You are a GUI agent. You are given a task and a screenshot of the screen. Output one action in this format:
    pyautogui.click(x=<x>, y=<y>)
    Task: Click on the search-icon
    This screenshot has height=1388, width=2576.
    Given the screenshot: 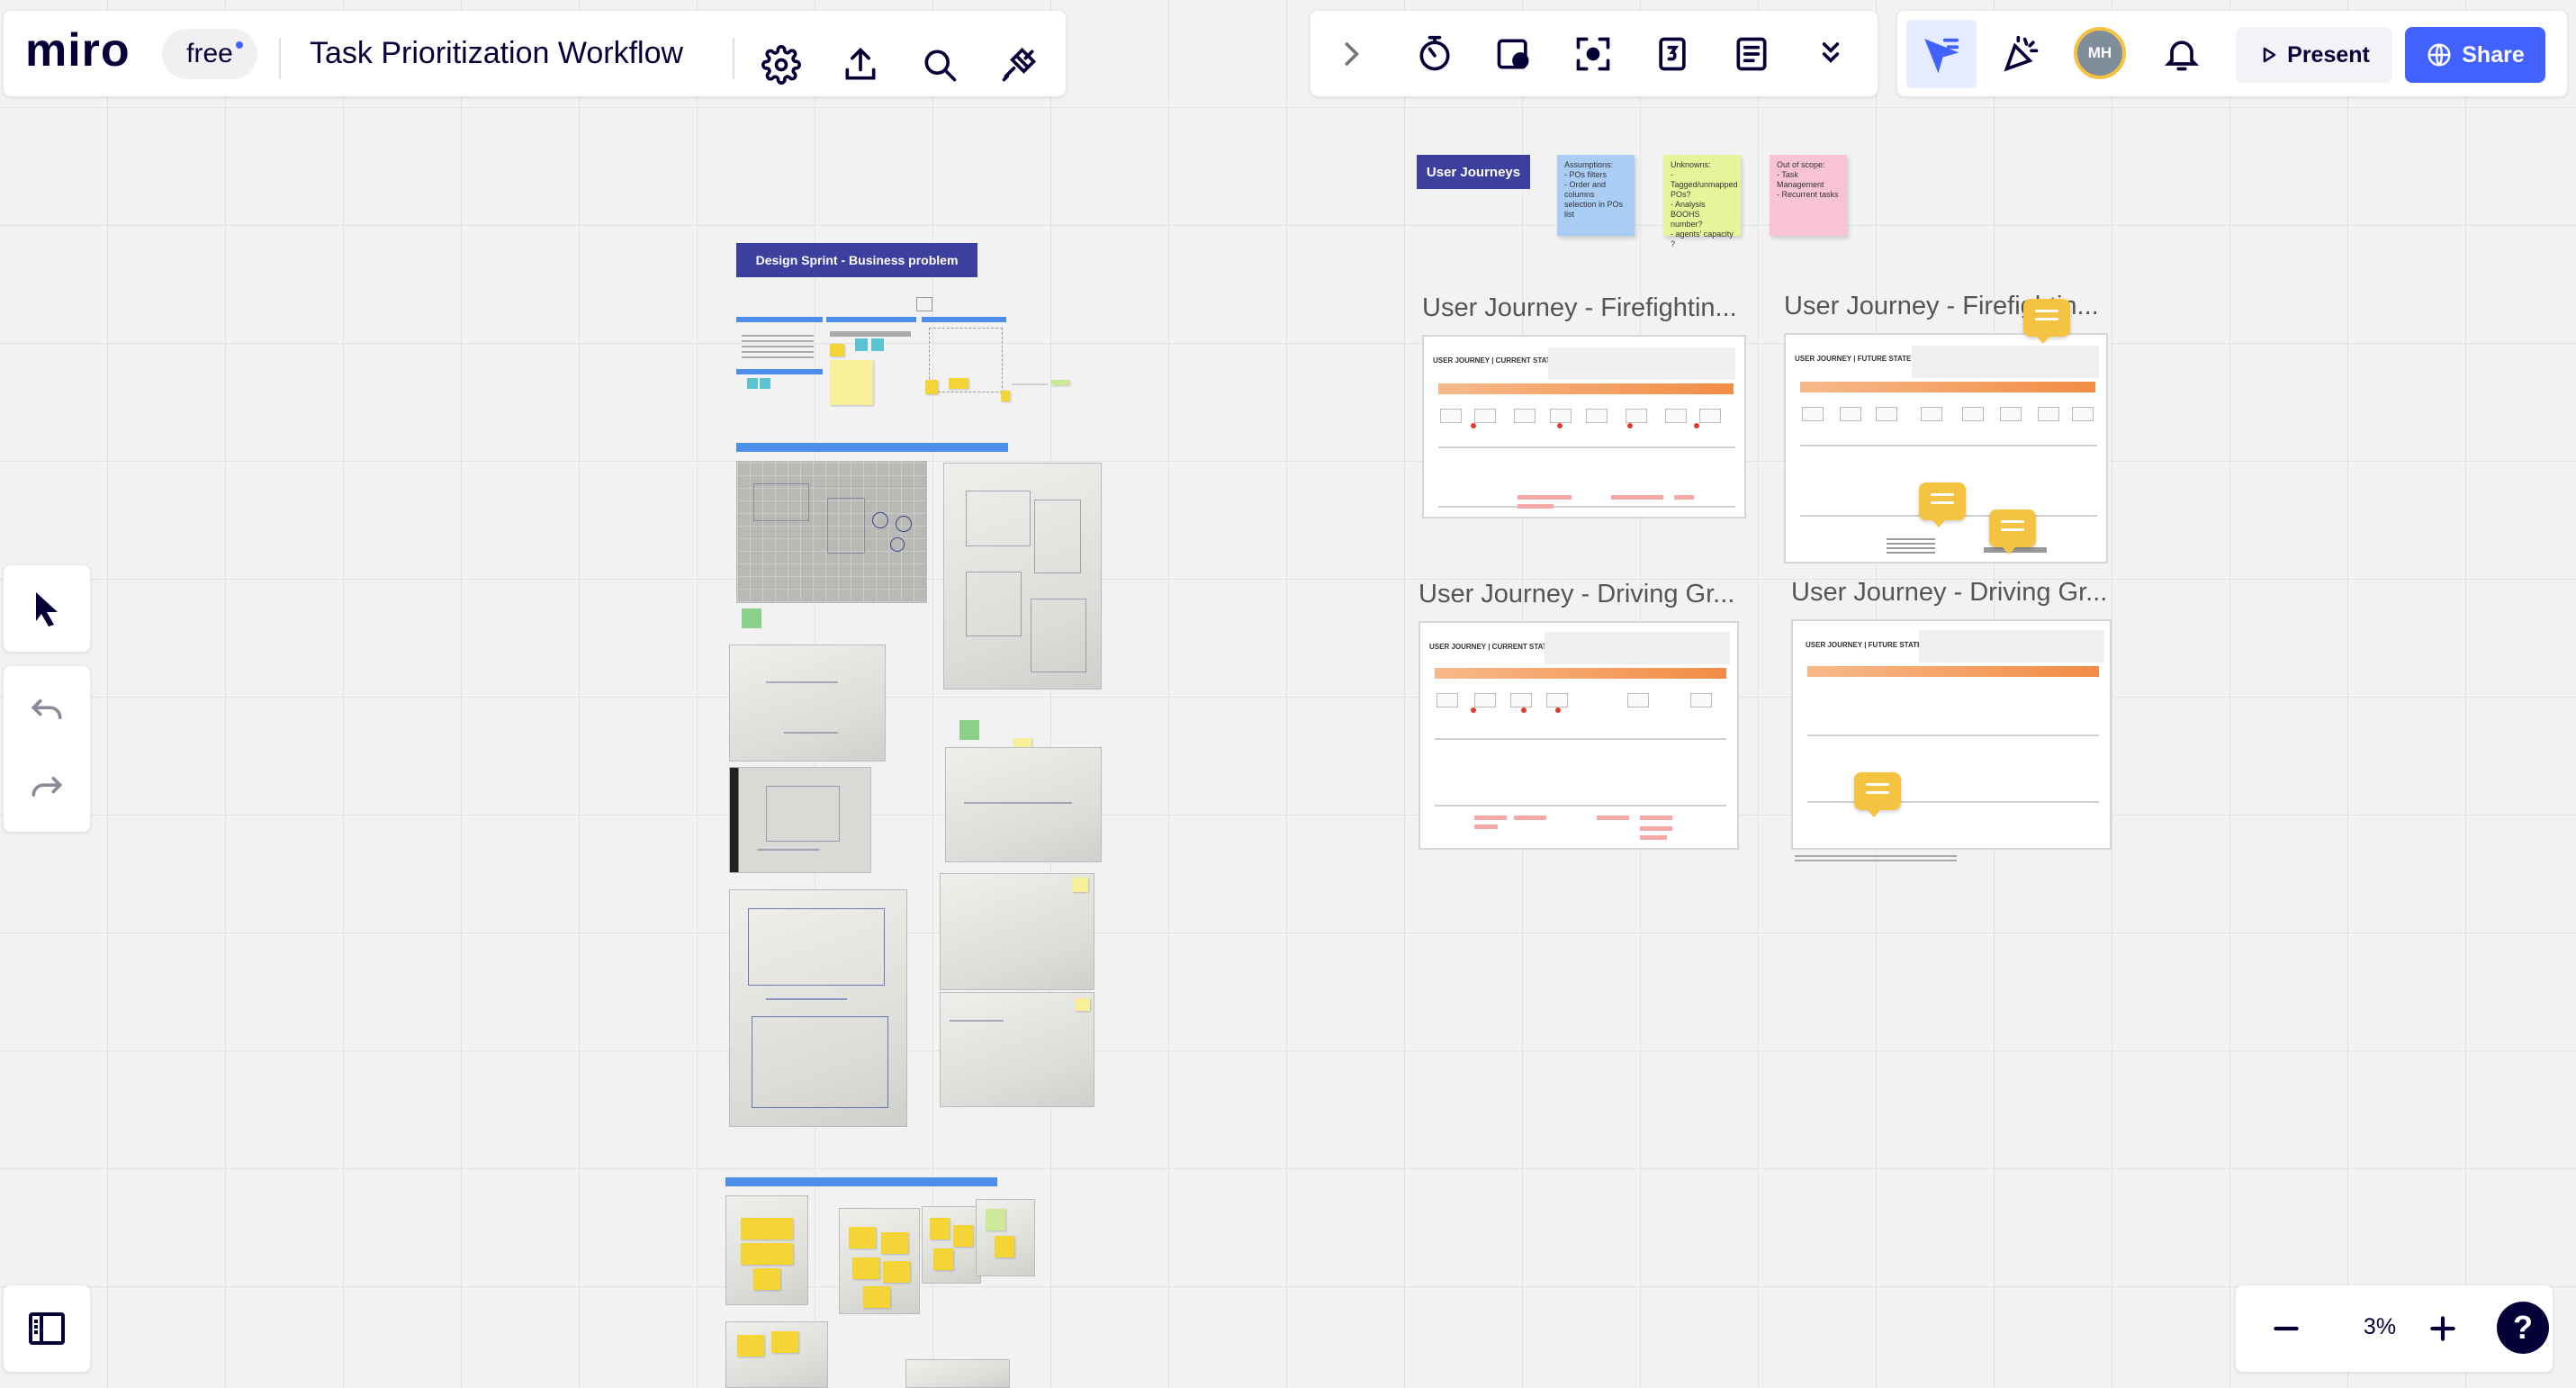 What is the action you would take?
    pyautogui.click(x=939, y=65)
    